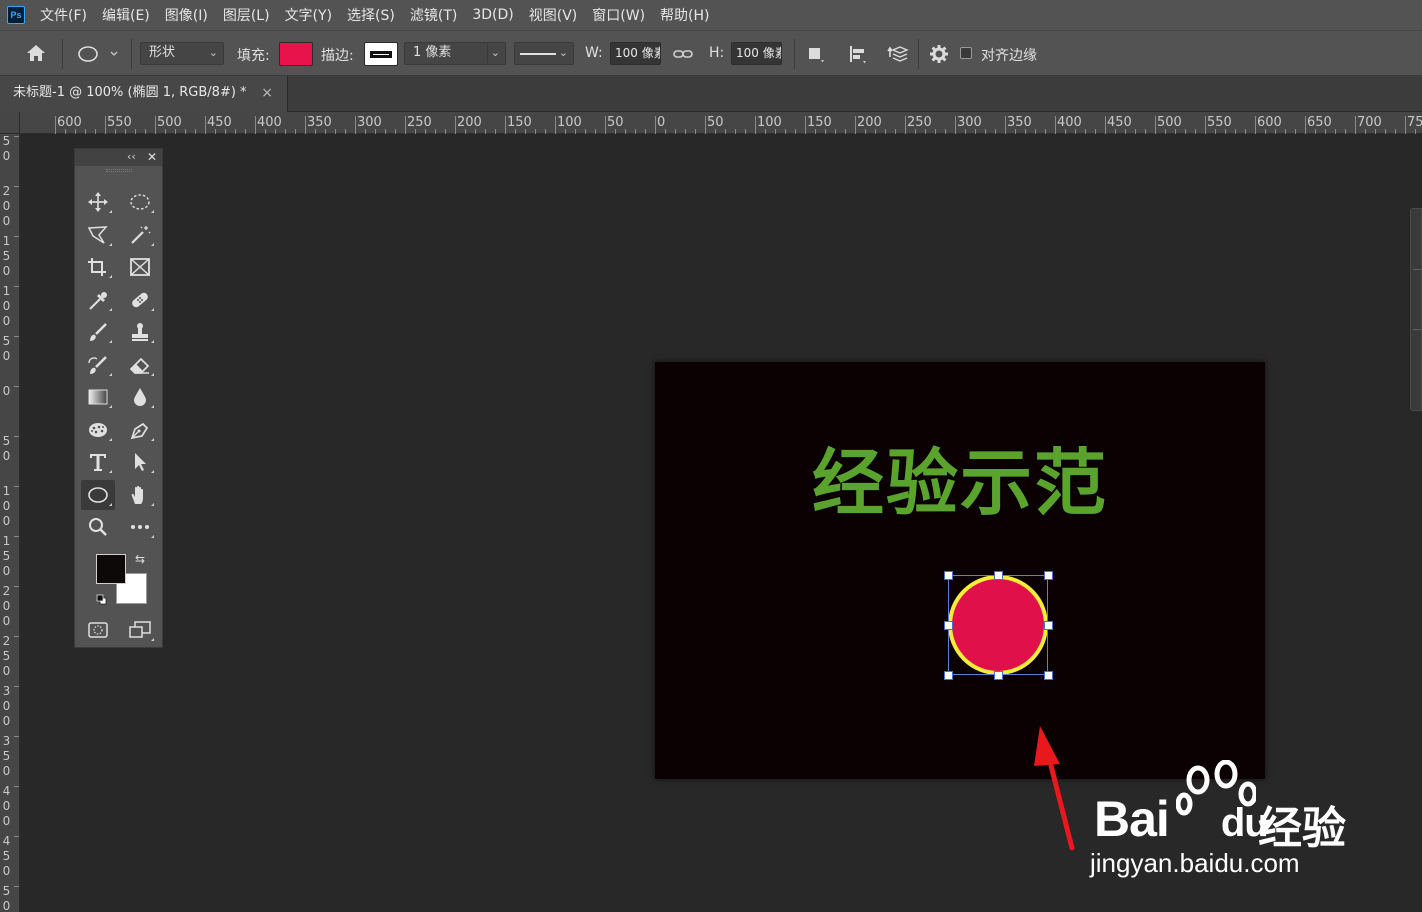  I want to click on link-dimensions-button, so click(683, 54).